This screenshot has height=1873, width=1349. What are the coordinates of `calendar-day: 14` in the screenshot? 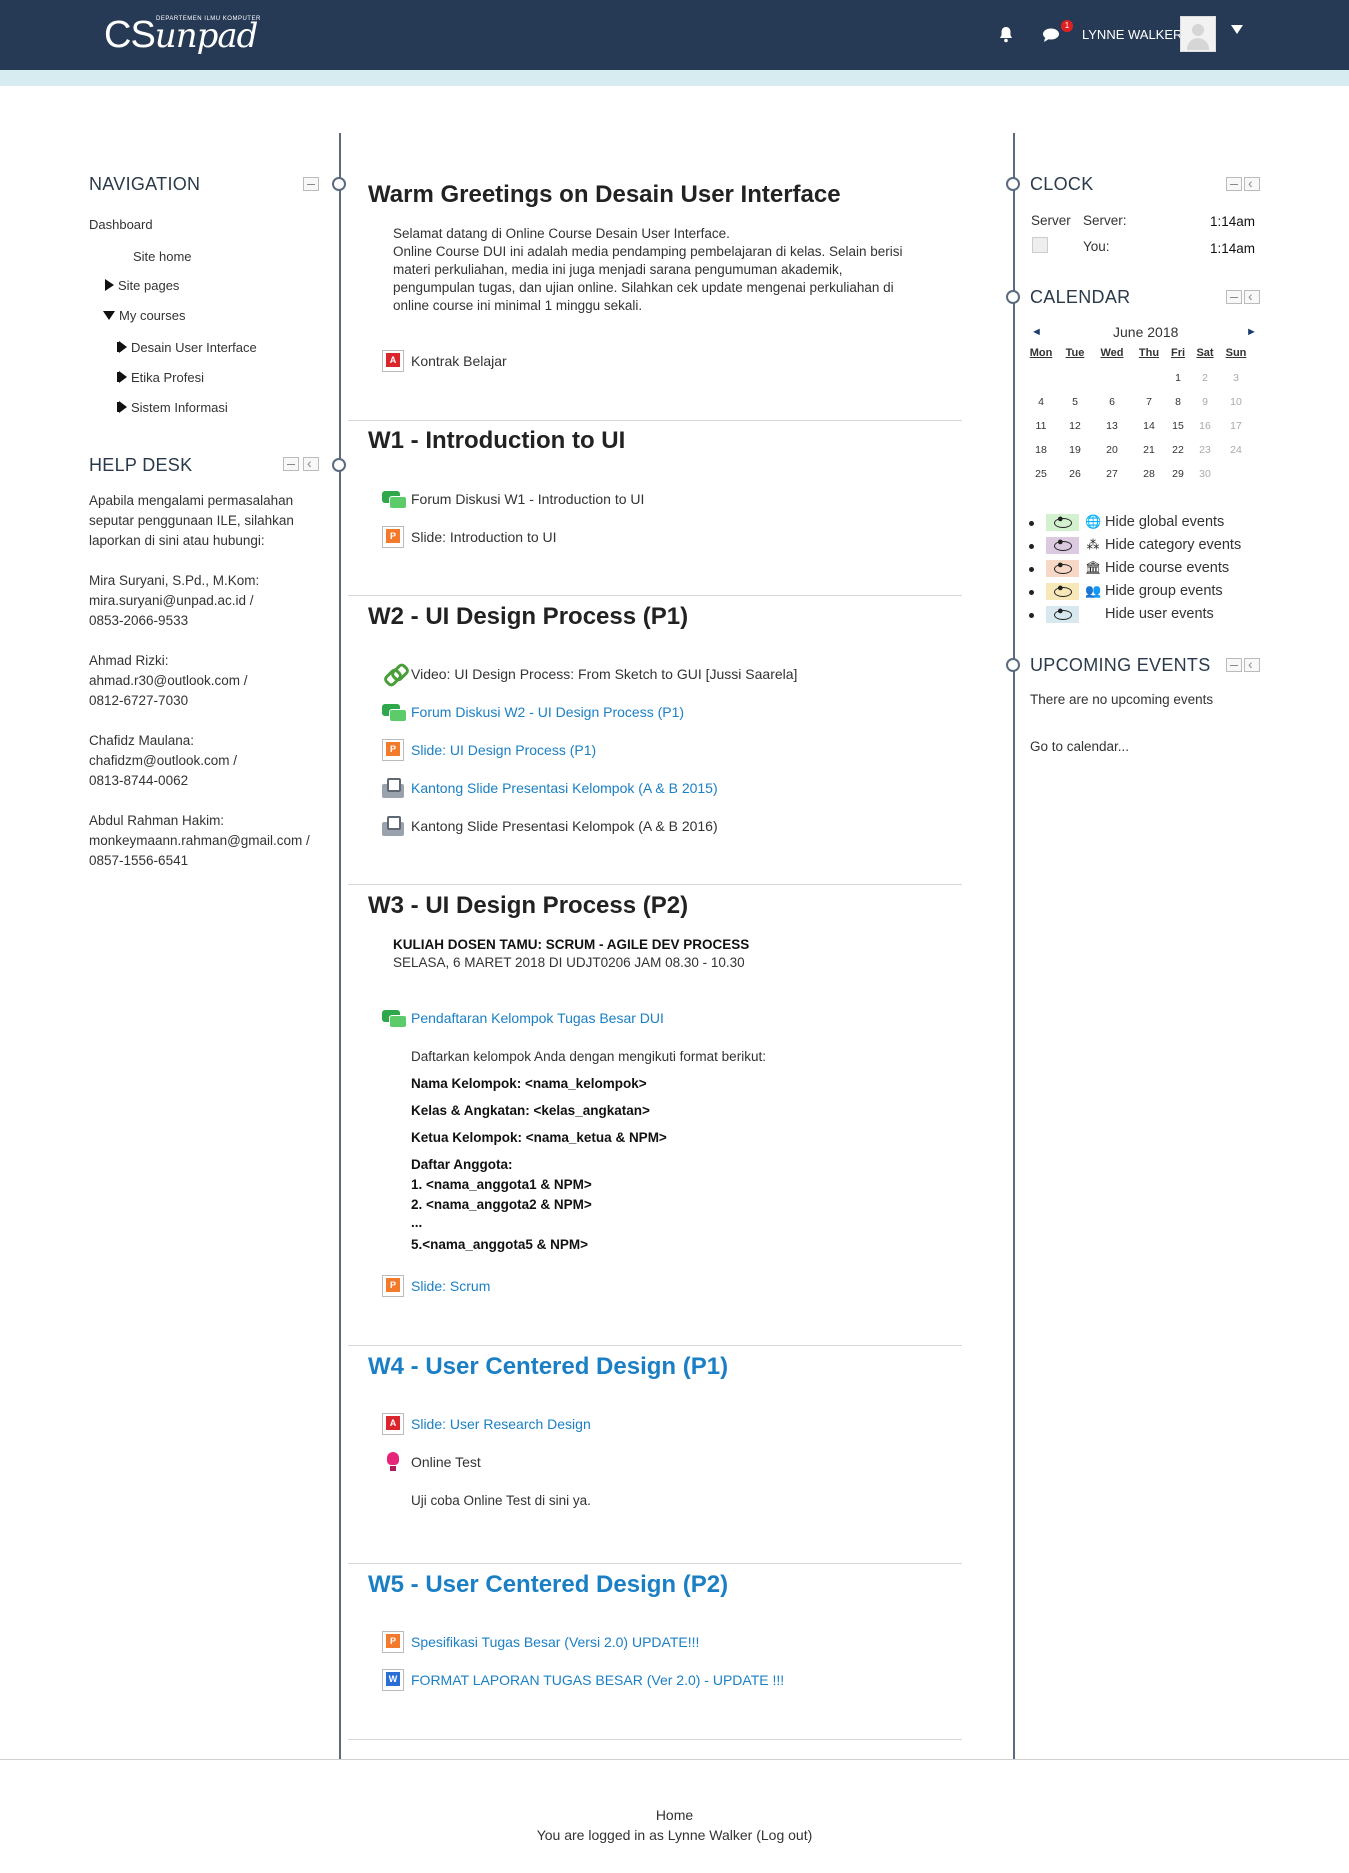 It's located at (1149, 426).